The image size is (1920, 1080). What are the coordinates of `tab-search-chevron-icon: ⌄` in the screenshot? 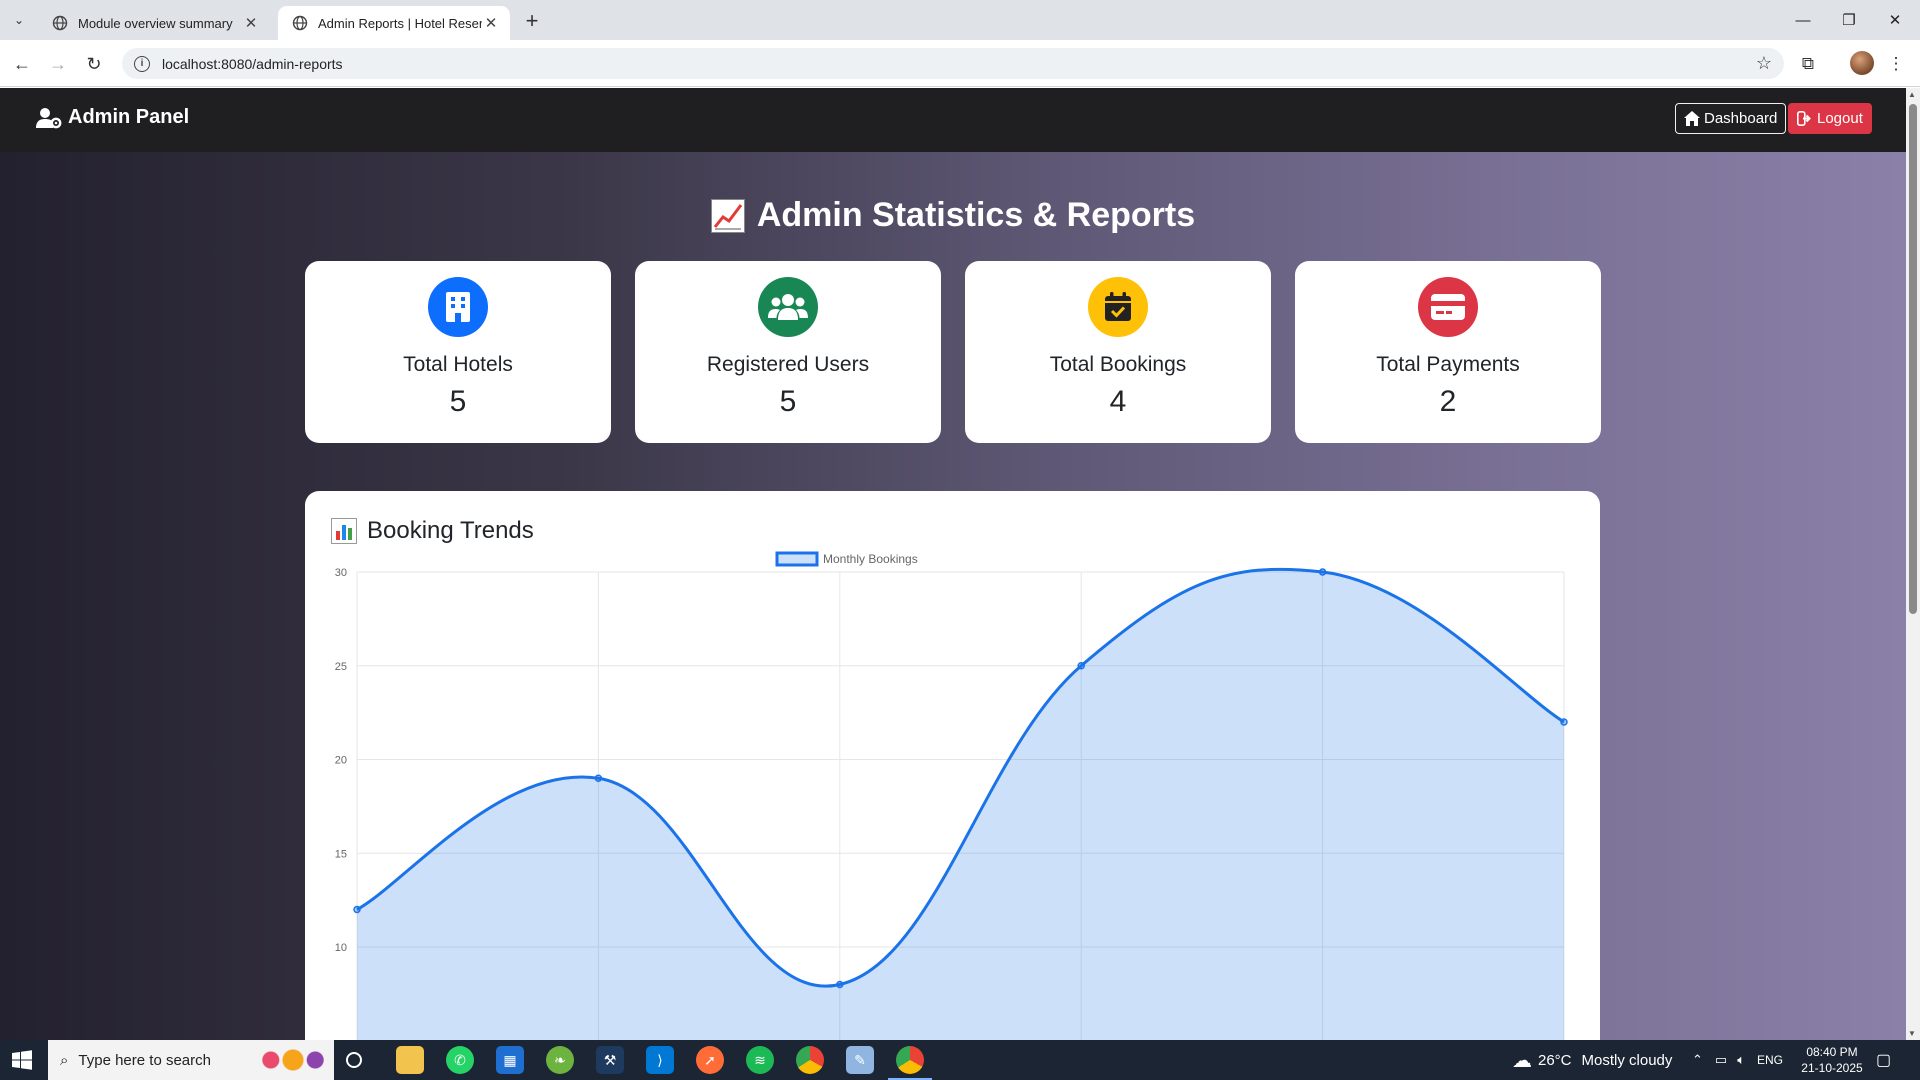 It's located at (19, 20).